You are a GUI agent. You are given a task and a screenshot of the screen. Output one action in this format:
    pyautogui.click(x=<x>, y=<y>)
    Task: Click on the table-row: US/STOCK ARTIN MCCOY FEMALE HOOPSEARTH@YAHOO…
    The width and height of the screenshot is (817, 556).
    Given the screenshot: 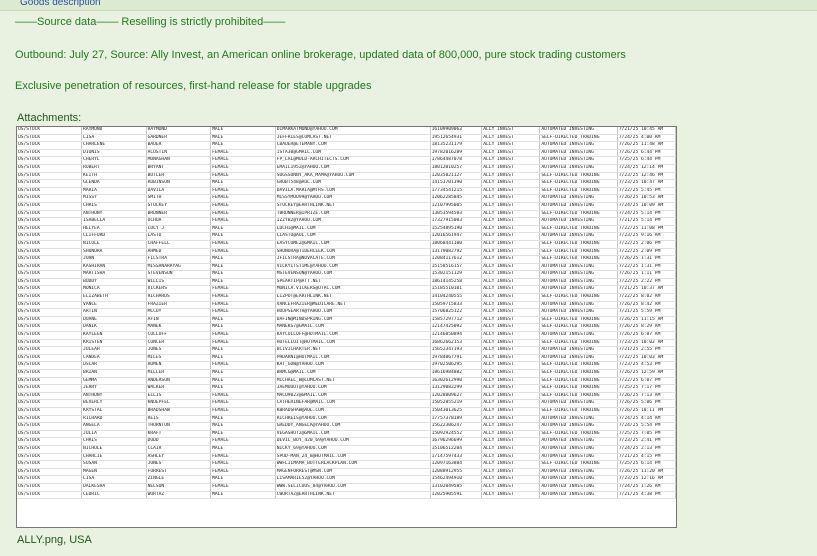 What is the action you would take?
    pyautogui.click(x=346, y=312)
    